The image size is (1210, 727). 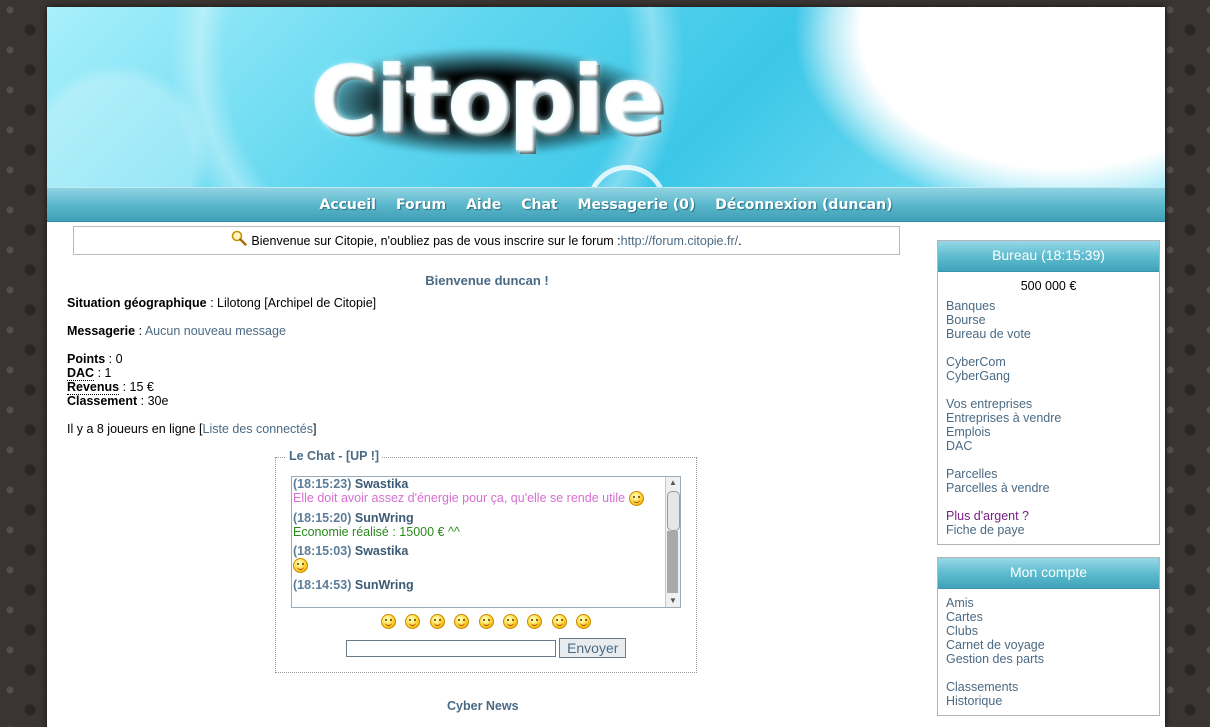 What do you see at coordinates (381, 551) in the screenshot?
I see `chat-user: Swastika` at bounding box center [381, 551].